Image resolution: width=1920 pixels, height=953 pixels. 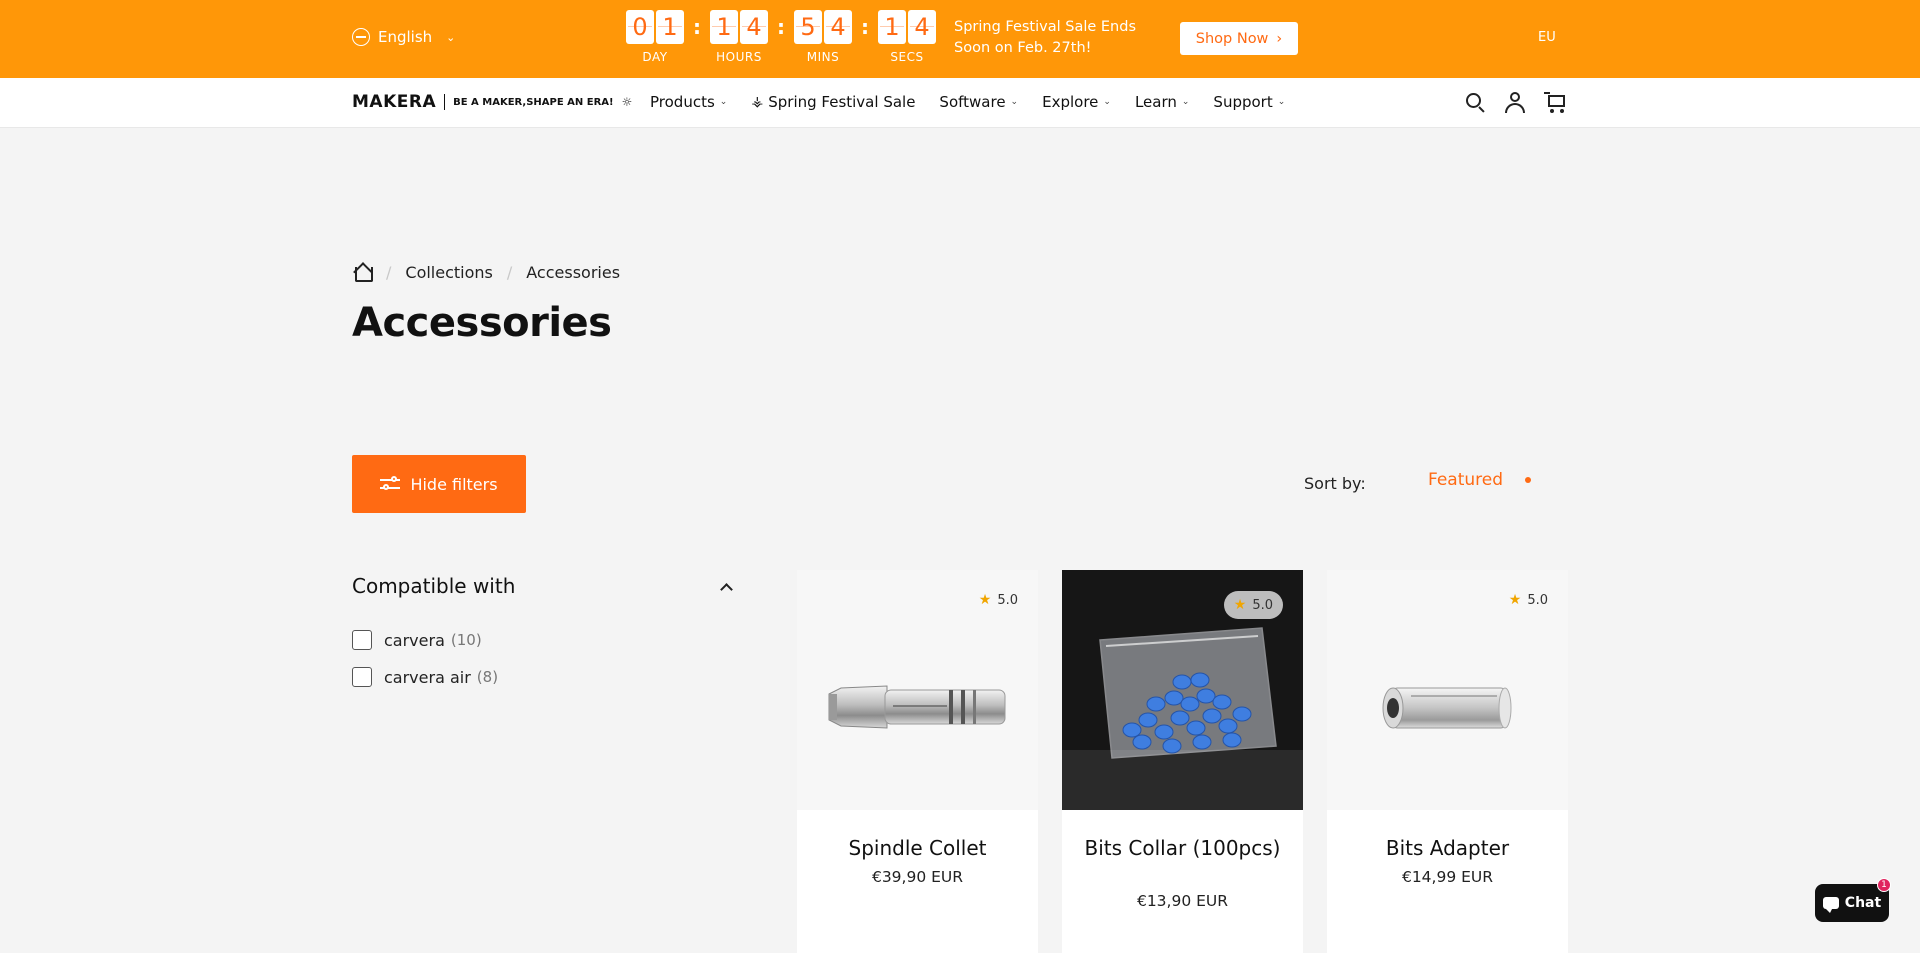 What do you see at coordinates (1182, 848) in the screenshot?
I see `product-name: Bits Collar (100pcs)` at bounding box center [1182, 848].